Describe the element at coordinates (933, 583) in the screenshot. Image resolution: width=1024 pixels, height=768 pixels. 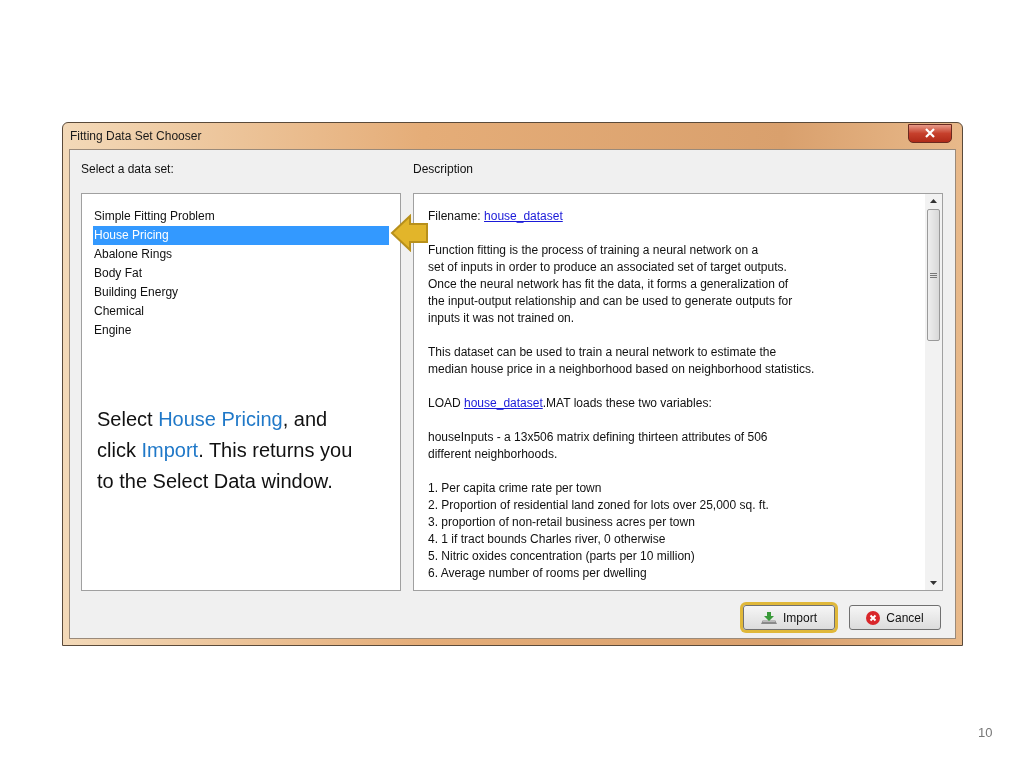
I see `scroll-down-icon` at that location.